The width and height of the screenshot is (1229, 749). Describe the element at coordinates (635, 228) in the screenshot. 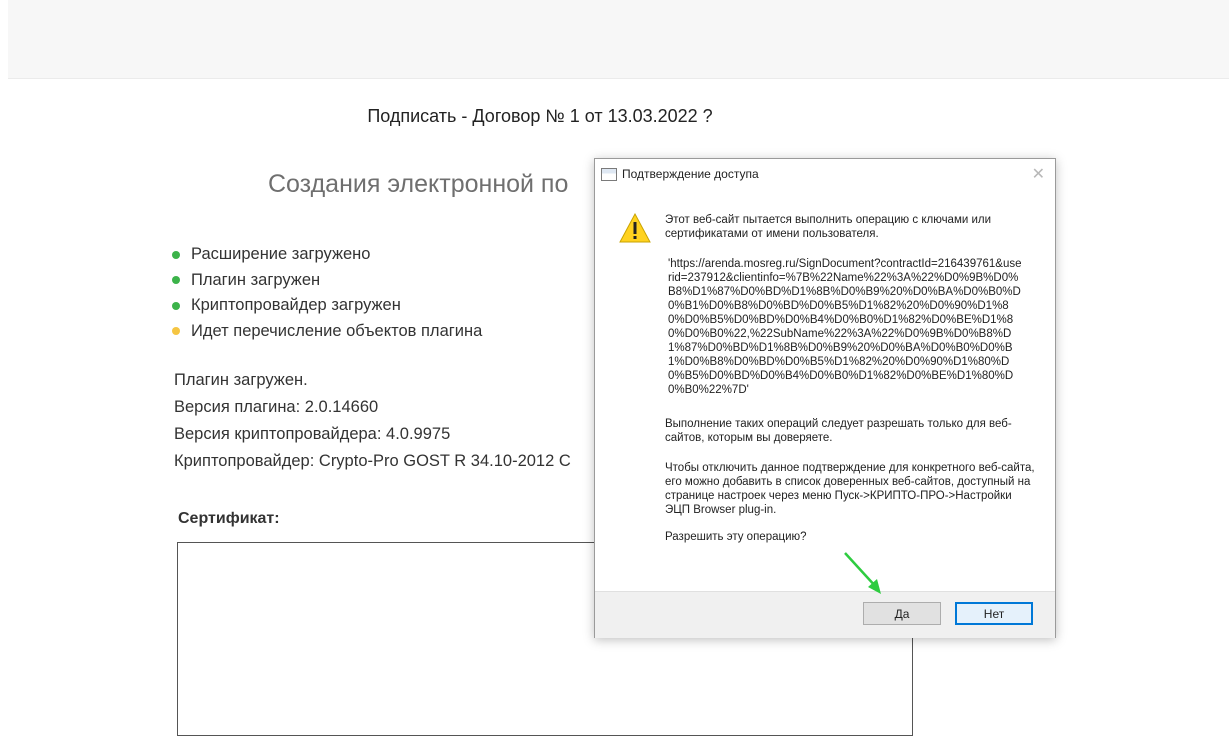

I see `warning-triangle-icon` at that location.